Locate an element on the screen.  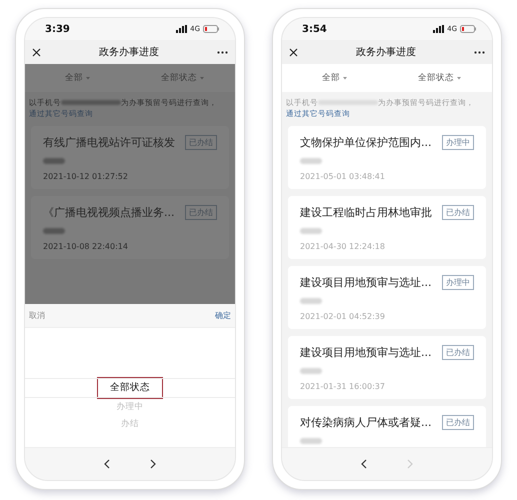
task-date: 2021-01-31 16:00:37 is located at coordinates (342, 386).